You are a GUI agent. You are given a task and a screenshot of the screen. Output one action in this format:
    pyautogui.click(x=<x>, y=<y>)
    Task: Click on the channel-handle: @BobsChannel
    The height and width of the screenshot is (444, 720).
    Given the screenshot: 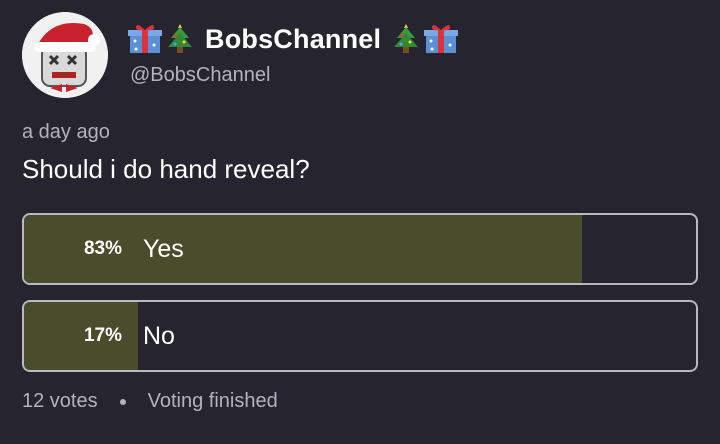 What is the action you would take?
    pyautogui.click(x=200, y=75)
    